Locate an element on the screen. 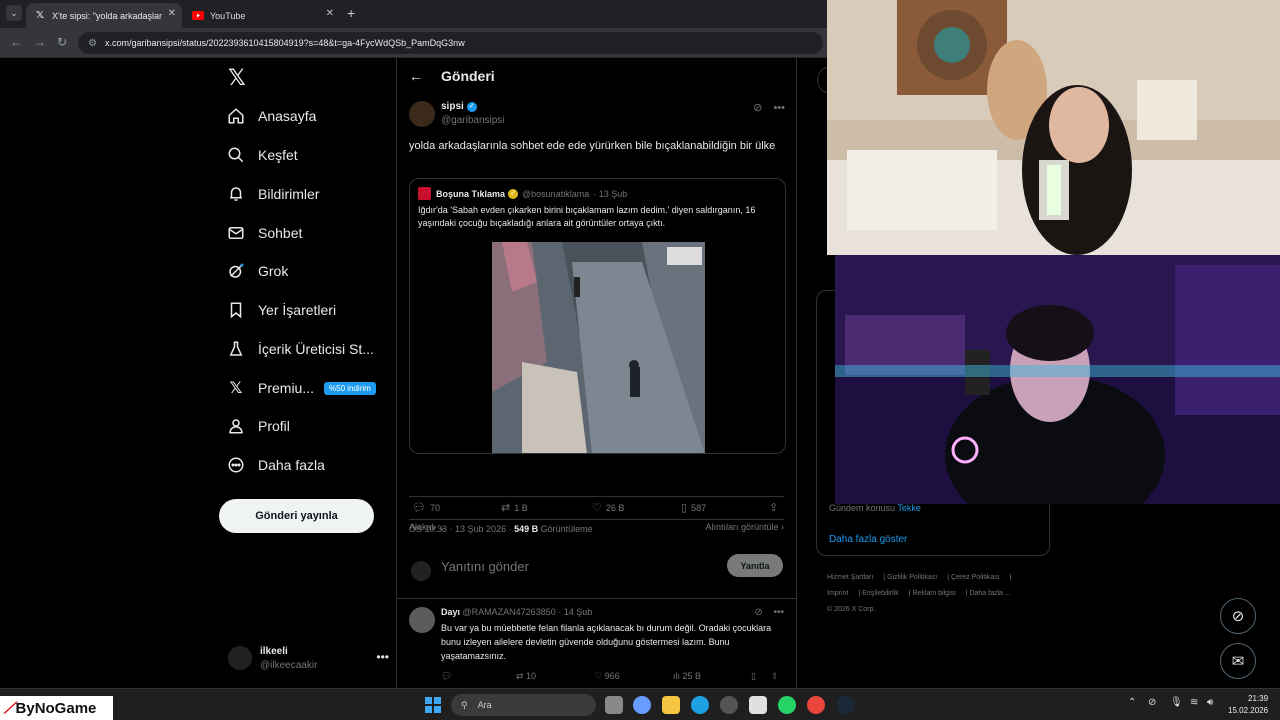  footer-link: Hizmet Şartları is located at coordinates (850, 577).